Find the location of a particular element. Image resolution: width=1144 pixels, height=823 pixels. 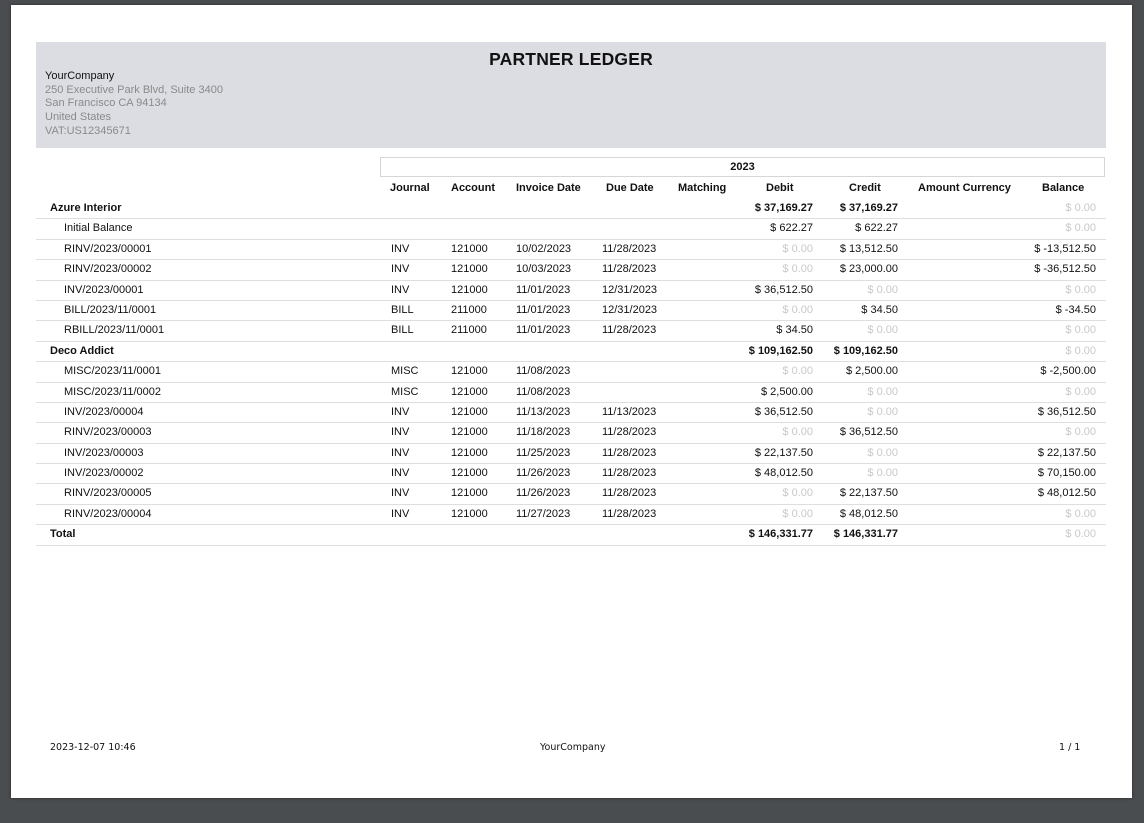

period-header: 2023 is located at coordinates (742, 167).